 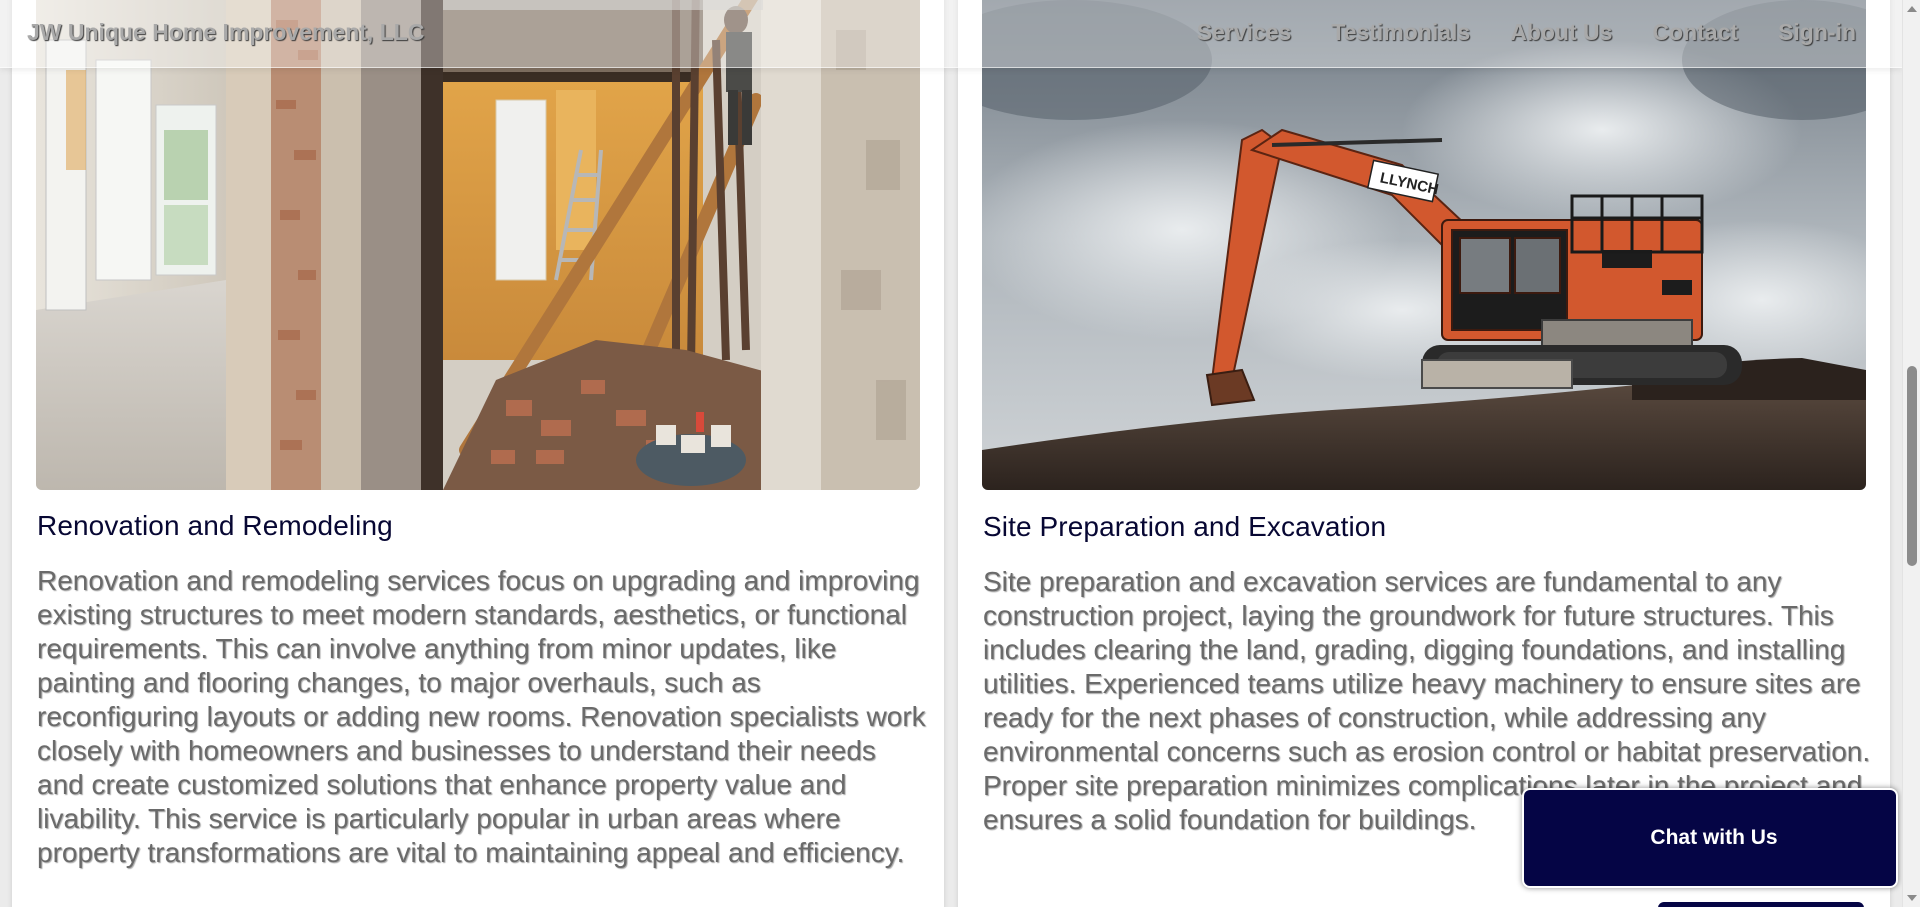 I want to click on scrollbar-thumb, so click(x=1912, y=466).